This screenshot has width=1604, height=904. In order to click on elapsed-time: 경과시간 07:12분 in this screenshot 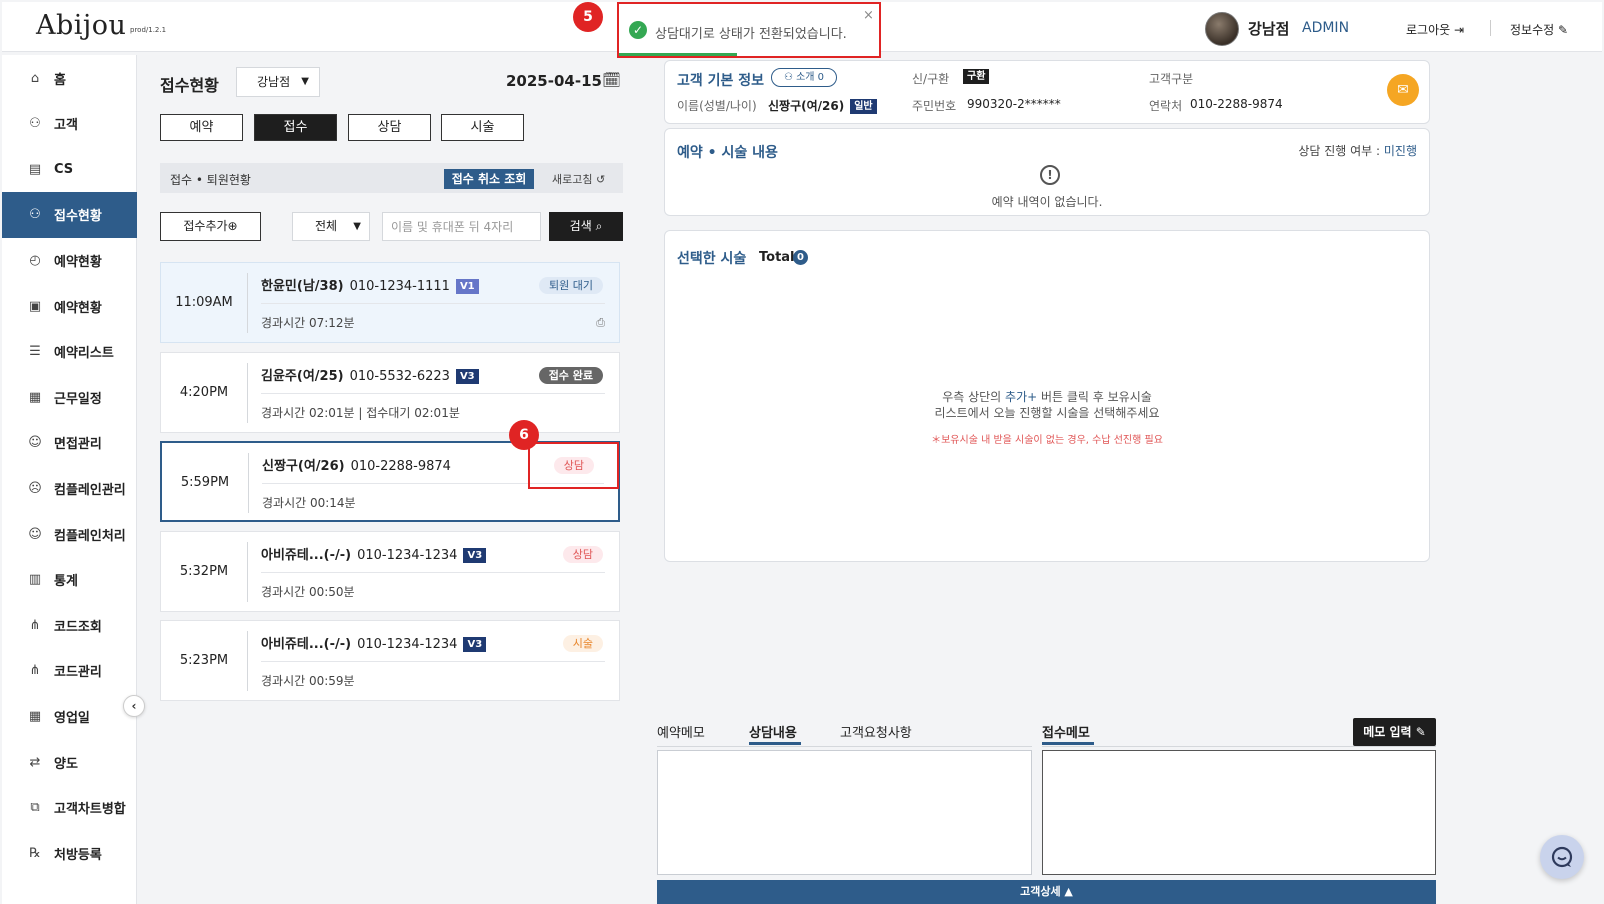, I will do `click(308, 323)`.